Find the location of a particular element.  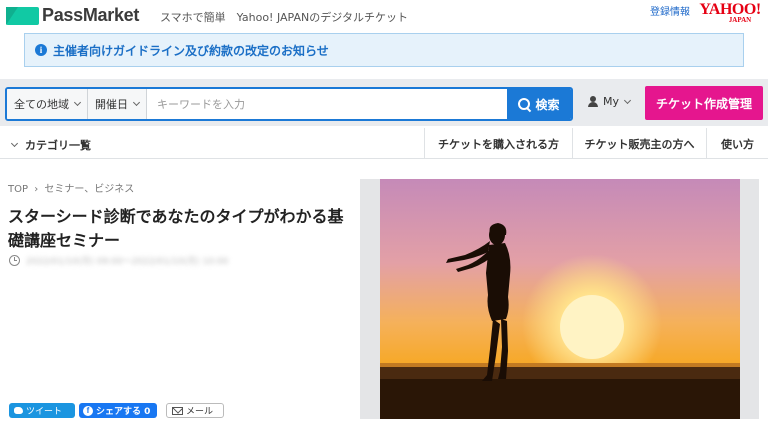

nav-link-buyers: チケットを購入される方 is located at coordinates (498, 143).